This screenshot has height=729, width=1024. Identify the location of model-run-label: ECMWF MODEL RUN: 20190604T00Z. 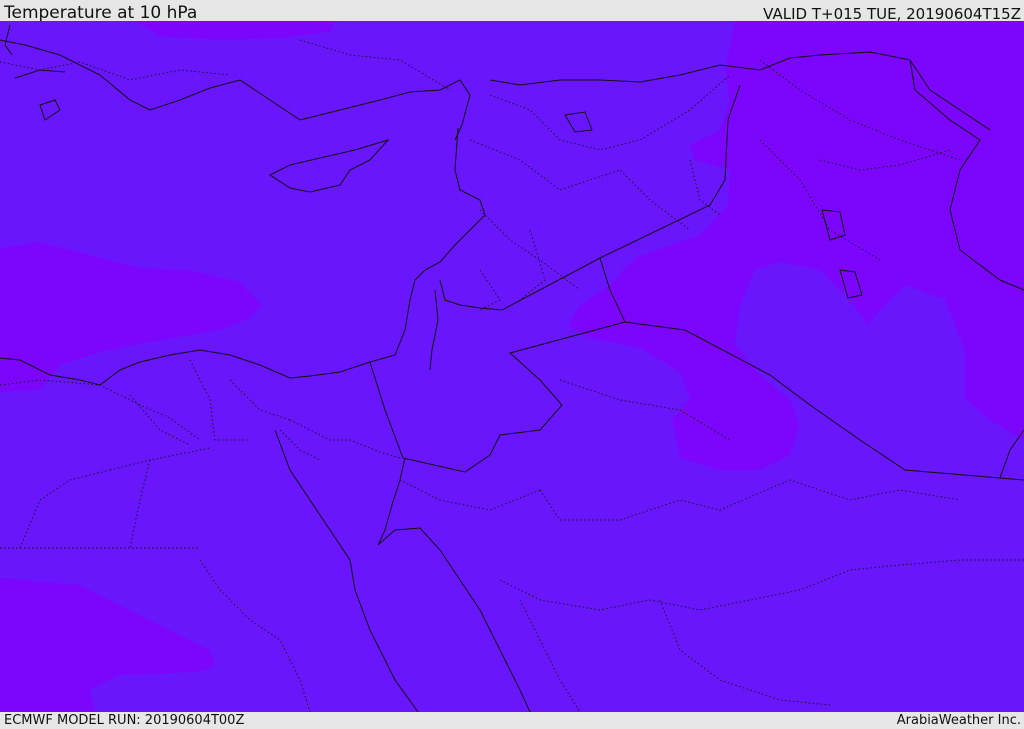
(124, 720).